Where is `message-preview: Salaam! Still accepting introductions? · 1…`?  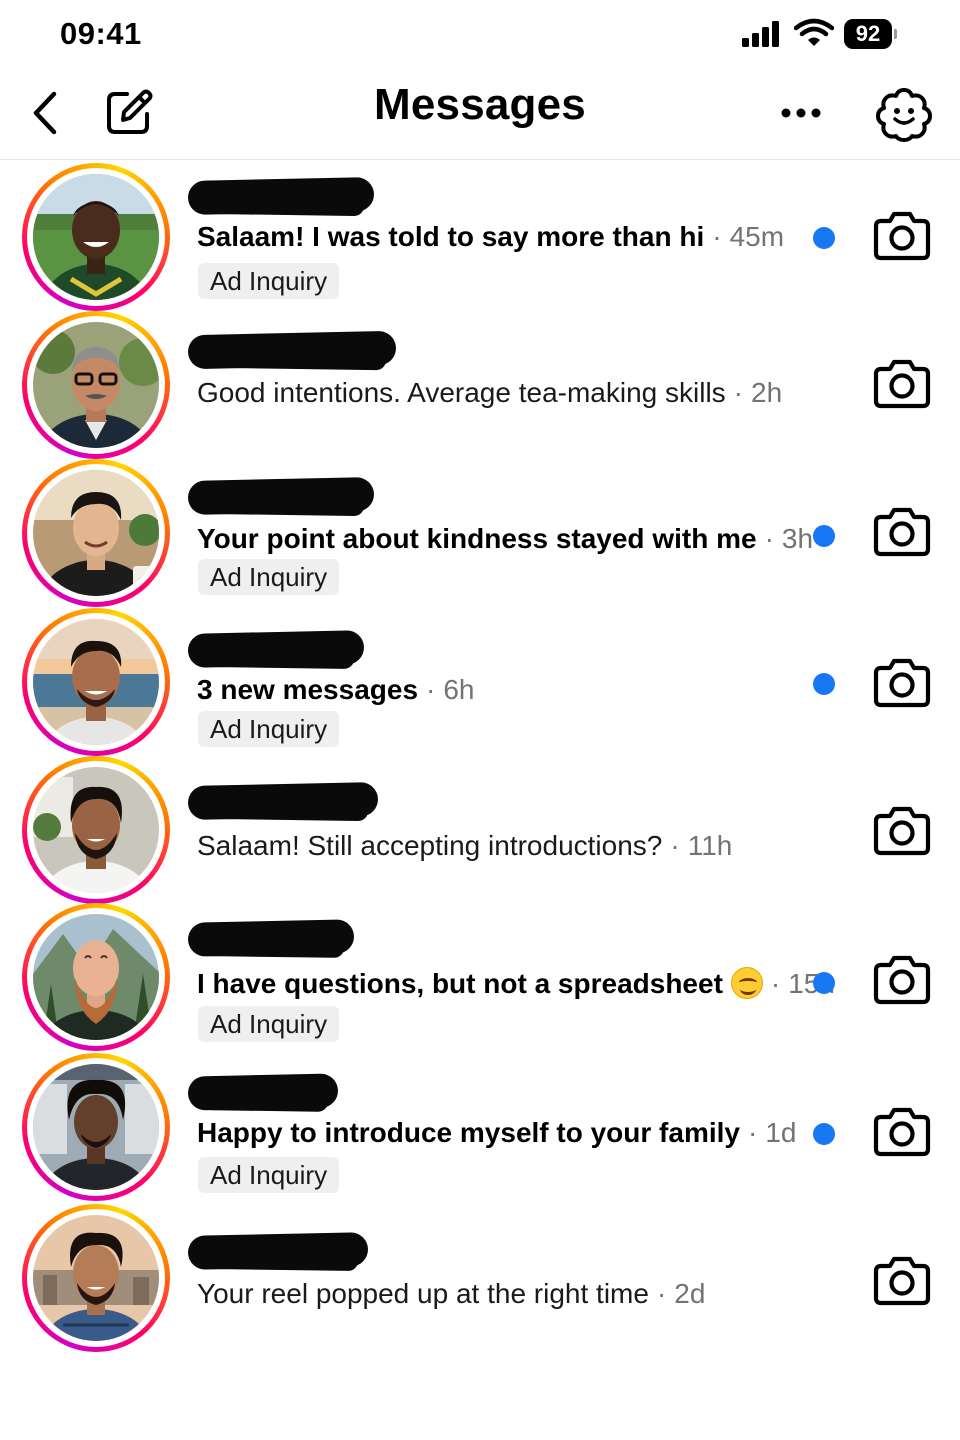 message-preview: Salaam! Still accepting introductions? · 1… is located at coordinates (464, 846).